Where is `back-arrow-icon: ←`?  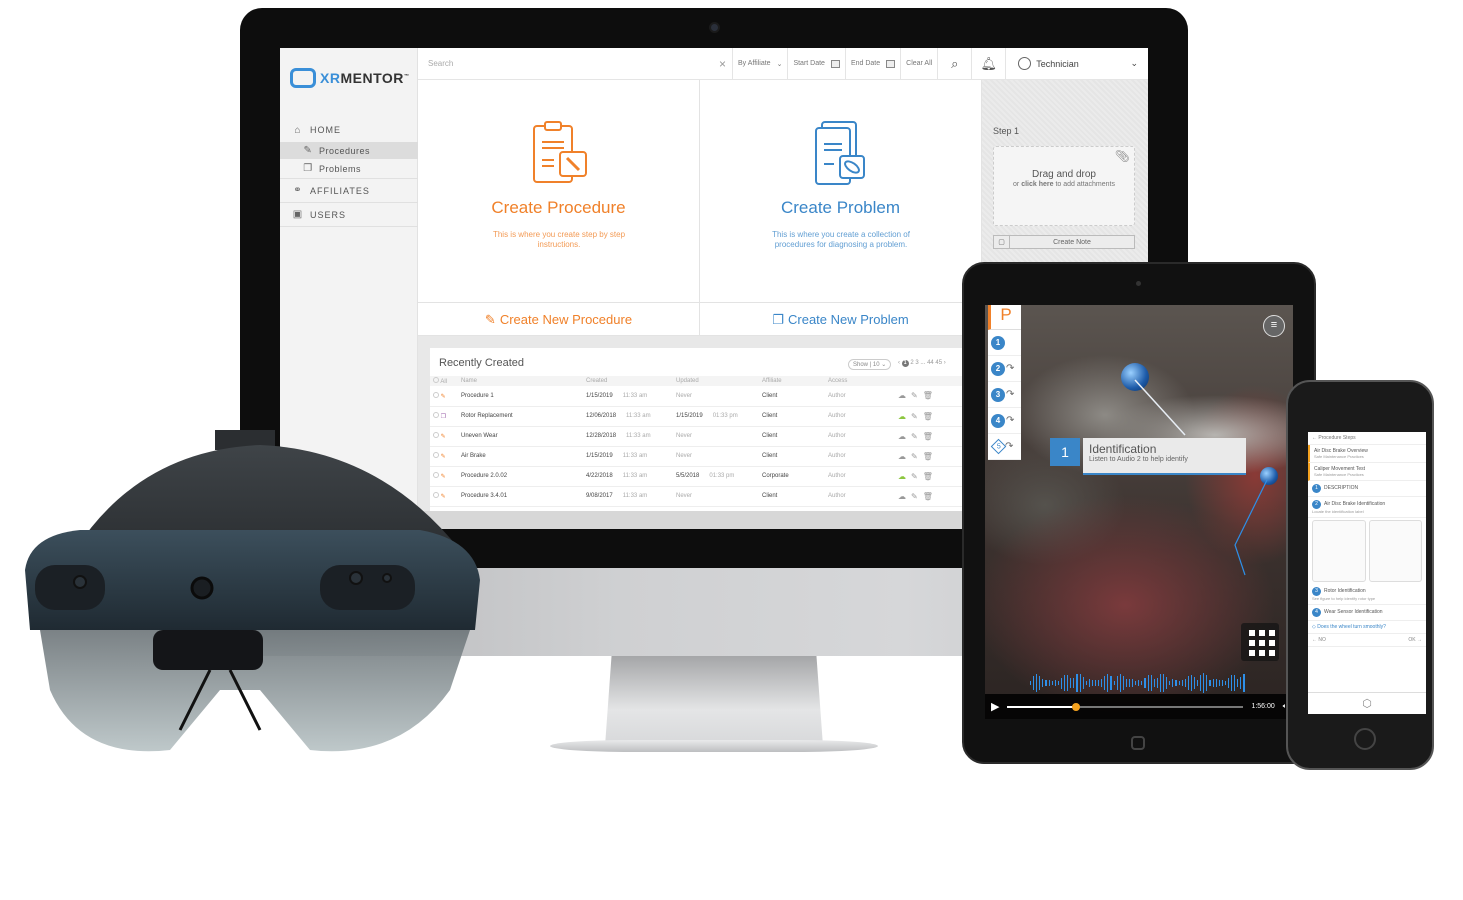 back-arrow-icon: ← is located at coordinates (1314, 438).